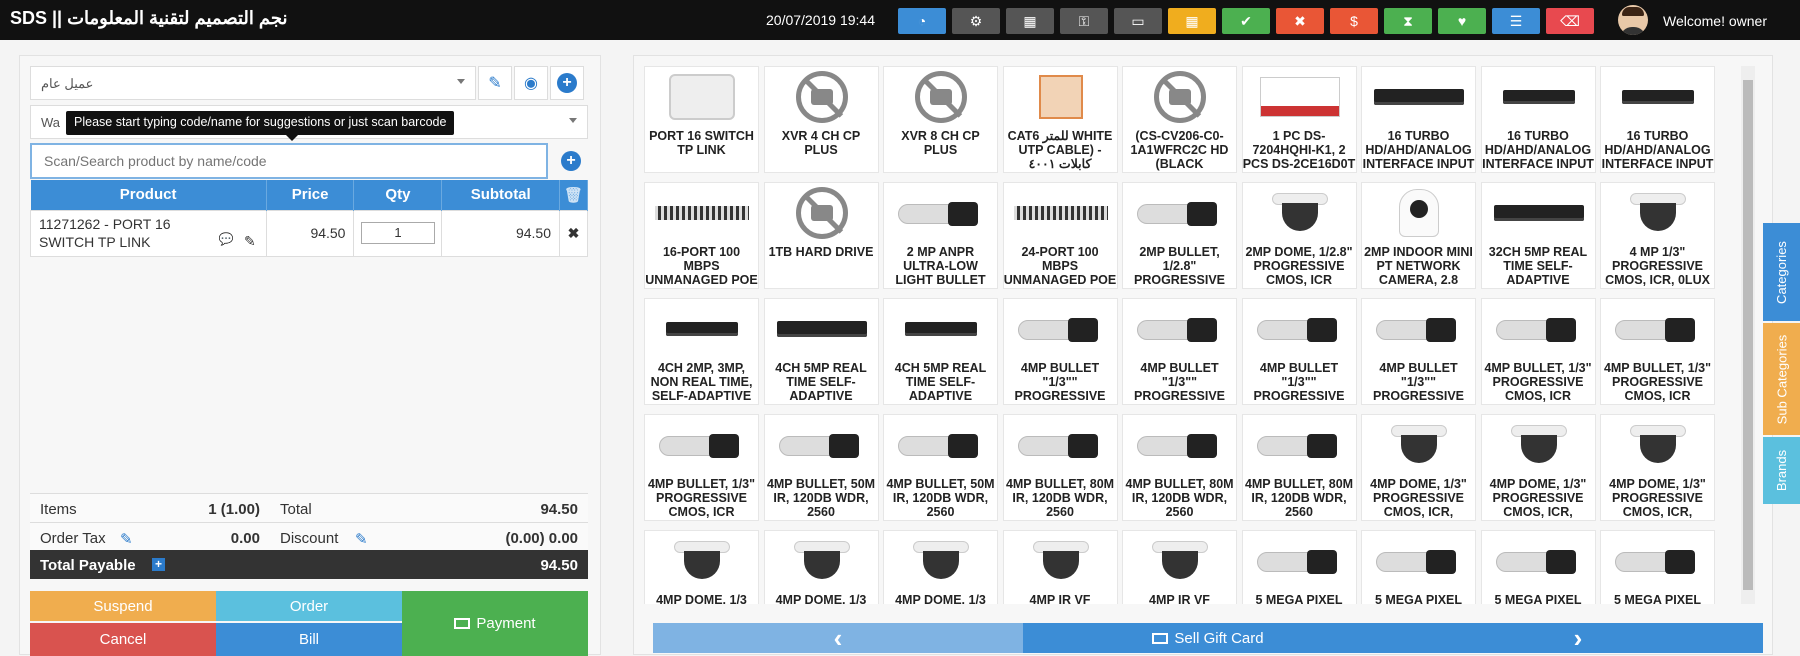 Image resolution: width=1800 pixels, height=656 pixels. What do you see at coordinates (1179, 235) in the screenshot?
I see `product-tile: 2MP BULLET, 1/2.8" PROGRESSIVE CMOS, ICR` at bounding box center [1179, 235].